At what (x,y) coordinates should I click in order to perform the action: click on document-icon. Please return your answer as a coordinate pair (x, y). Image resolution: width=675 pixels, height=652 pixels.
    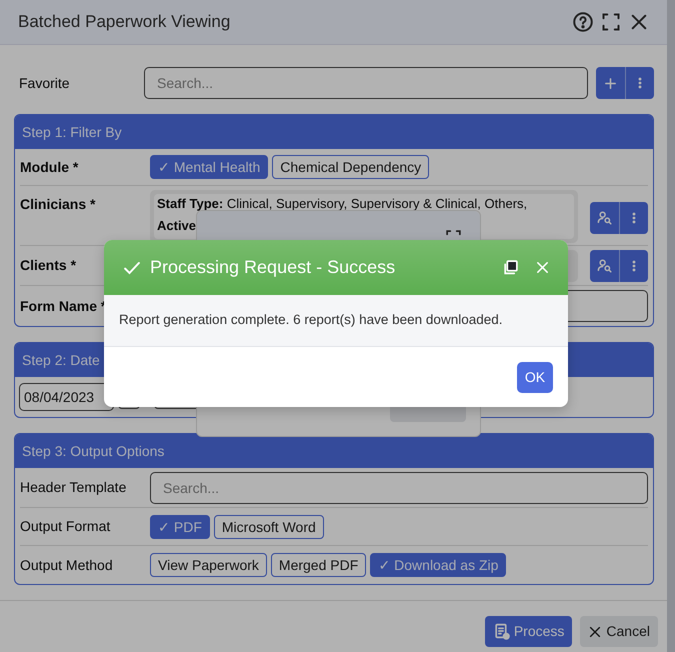
    Looking at the image, I should click on (501, 631).